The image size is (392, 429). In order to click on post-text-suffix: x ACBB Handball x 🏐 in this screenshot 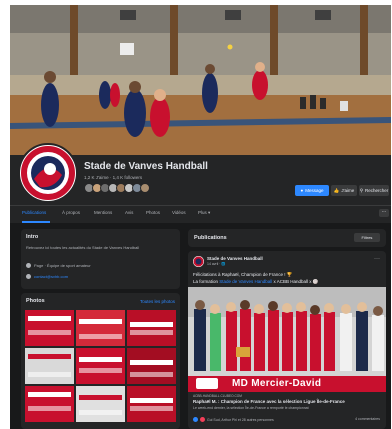, I will do `click(295, 281)`.